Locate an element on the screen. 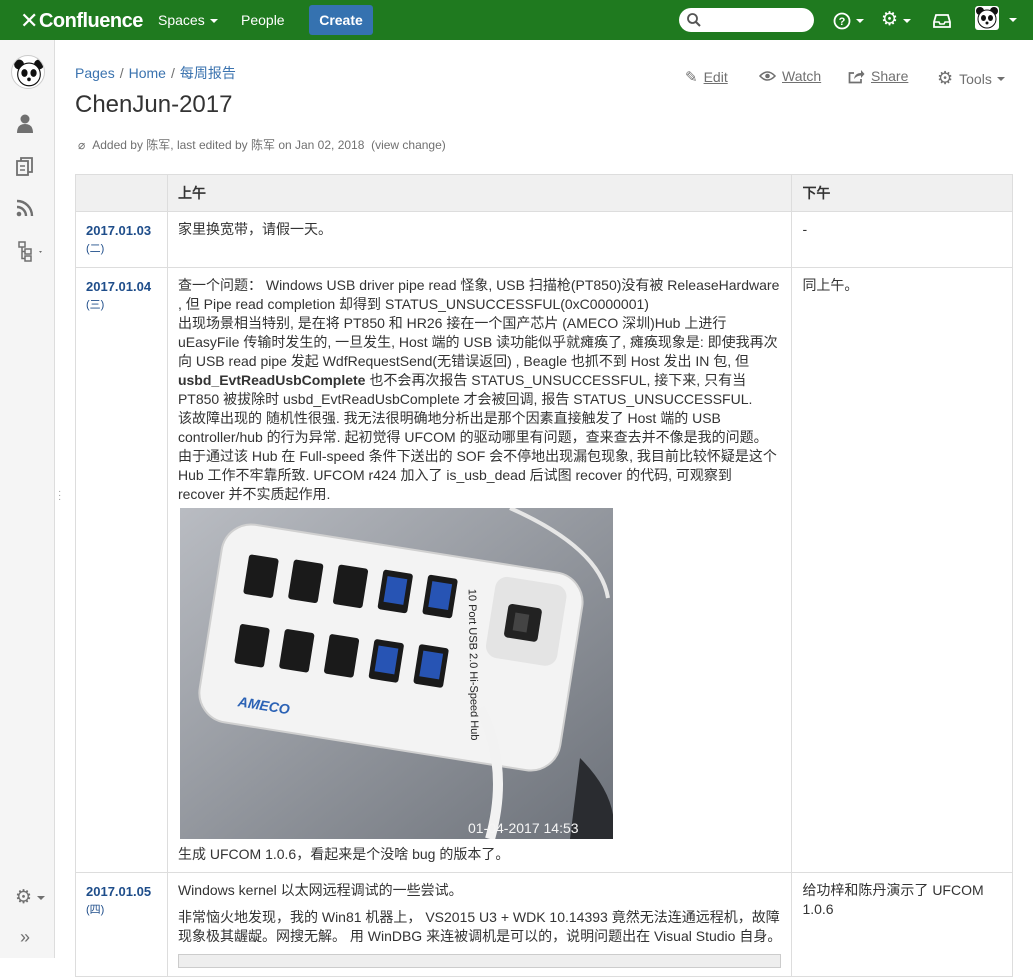 The width and height of the screenshot is (1033, 977). morning-text-1: Windows kernel 以太网远程调试的一些尝试。 is located at coordinates (320, 890).